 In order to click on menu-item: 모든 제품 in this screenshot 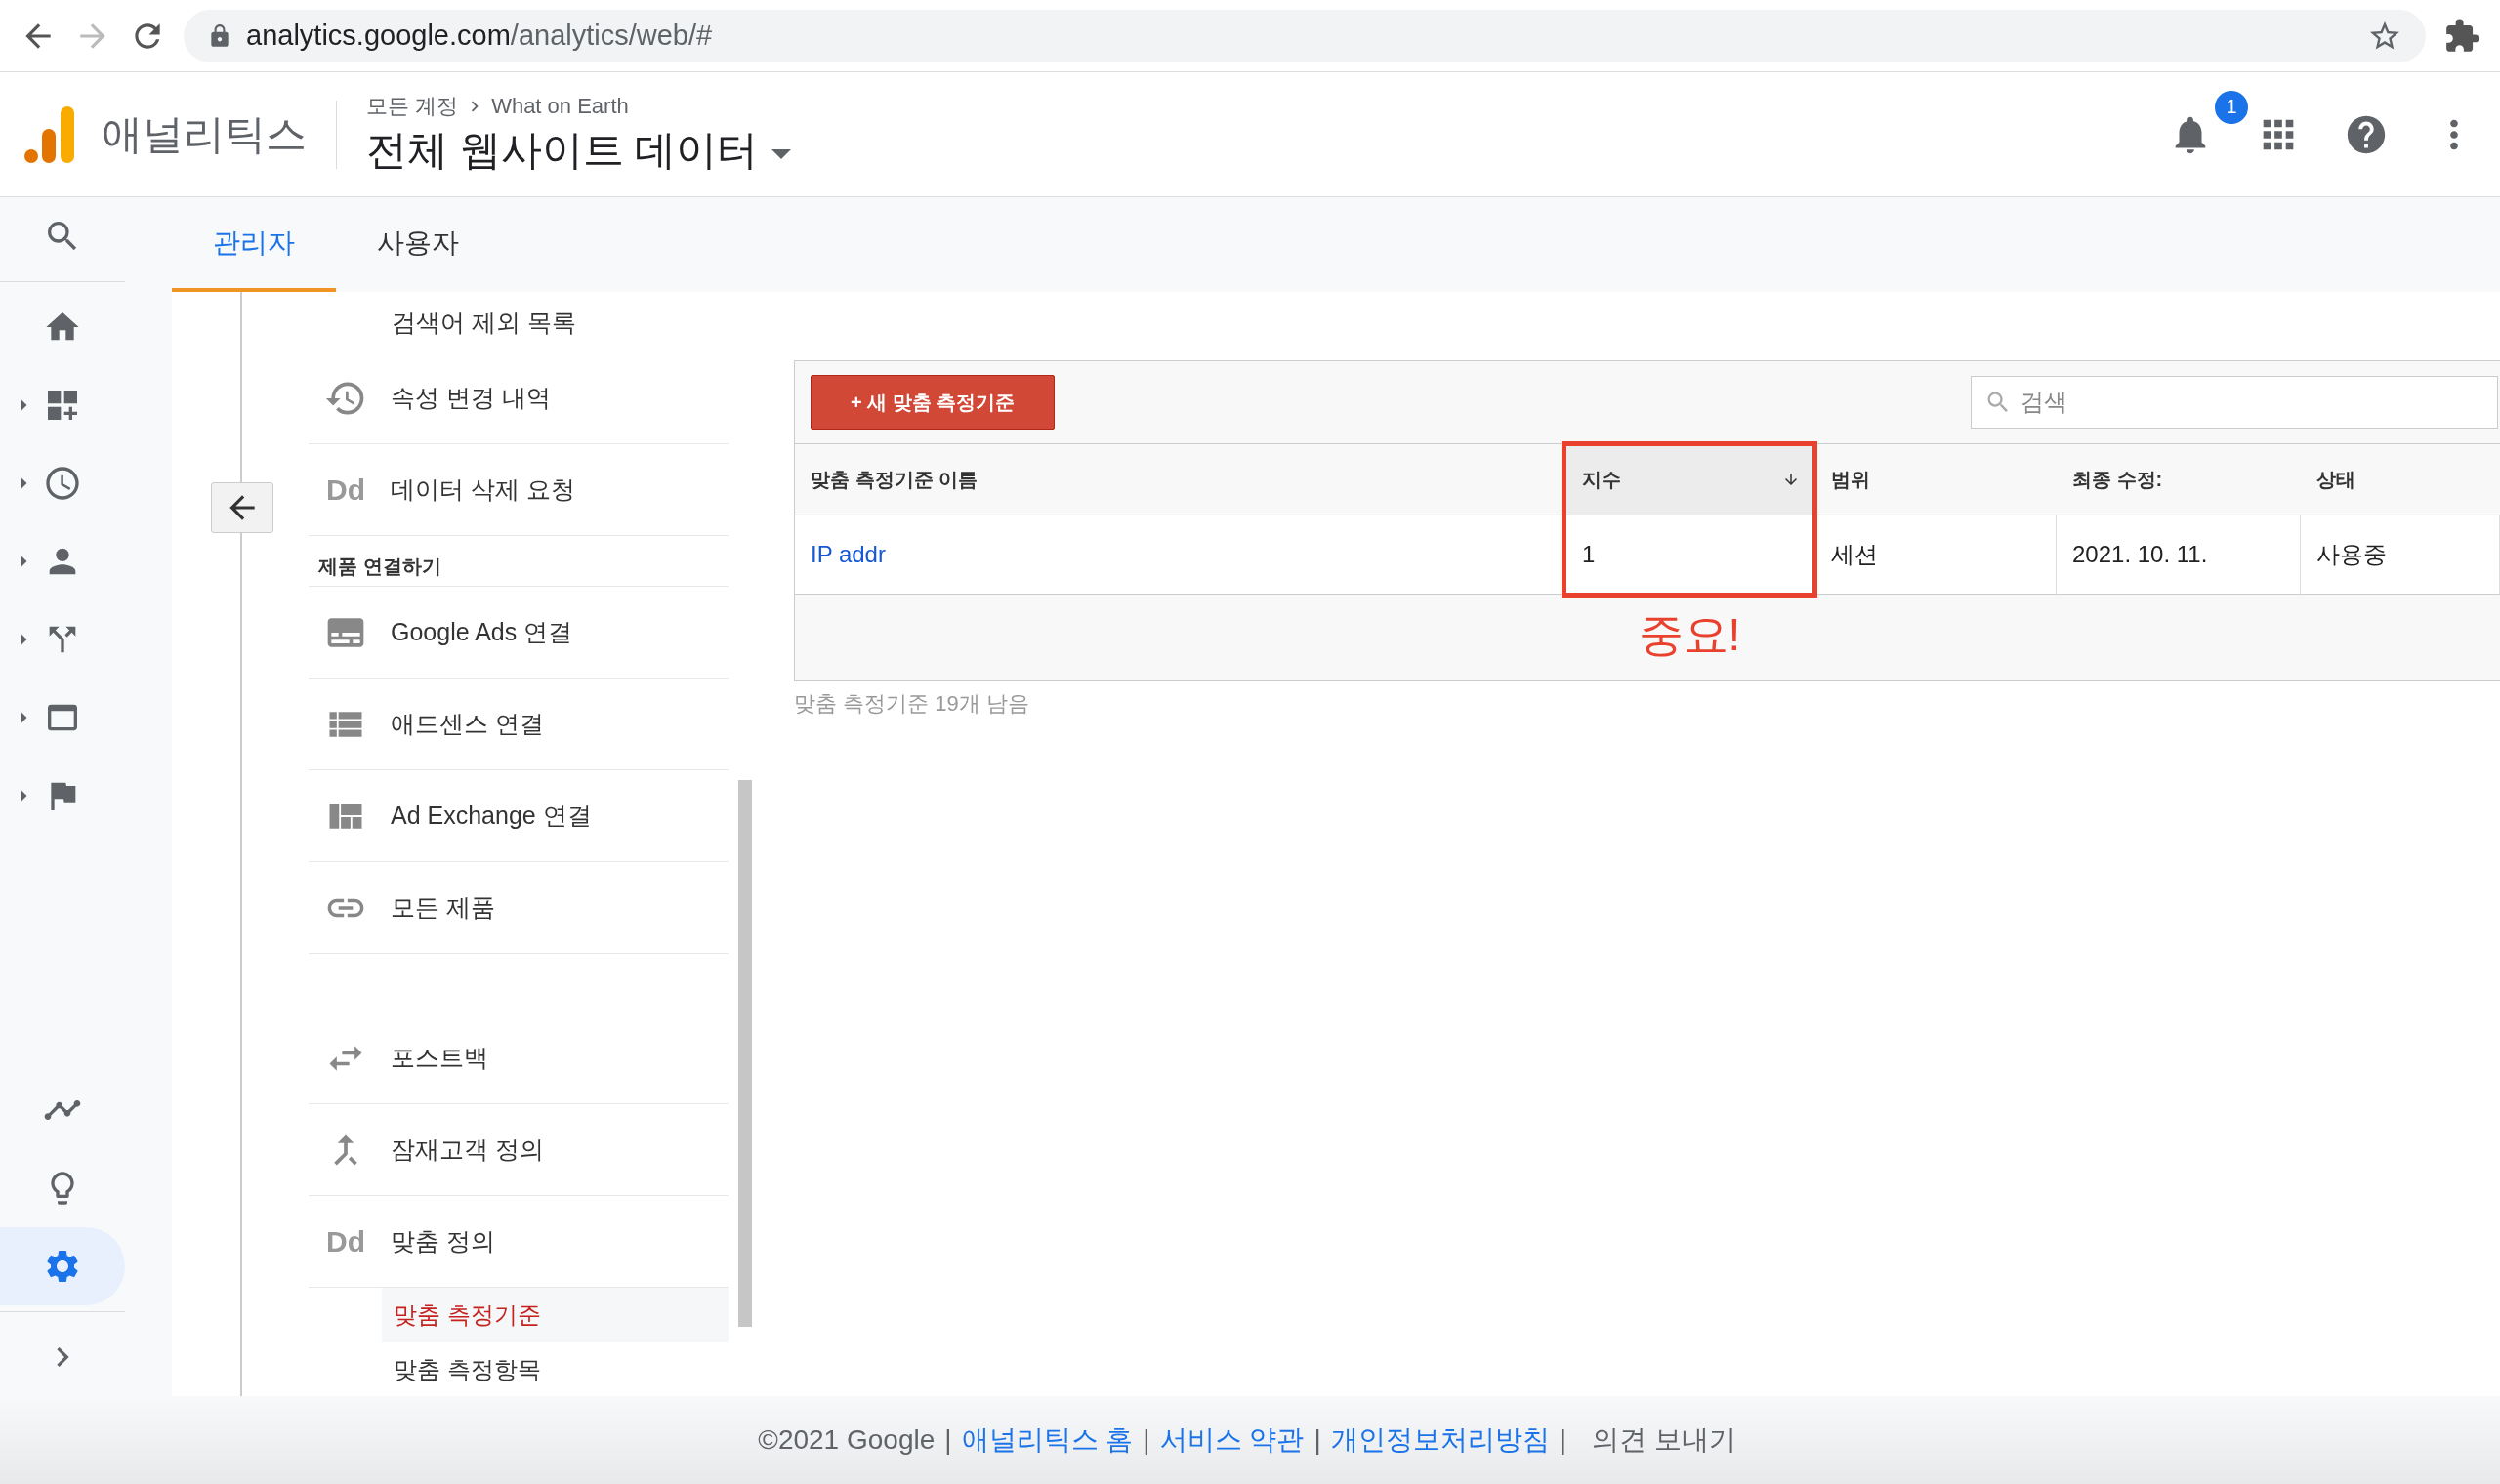, I will do `click(519, 908)`.